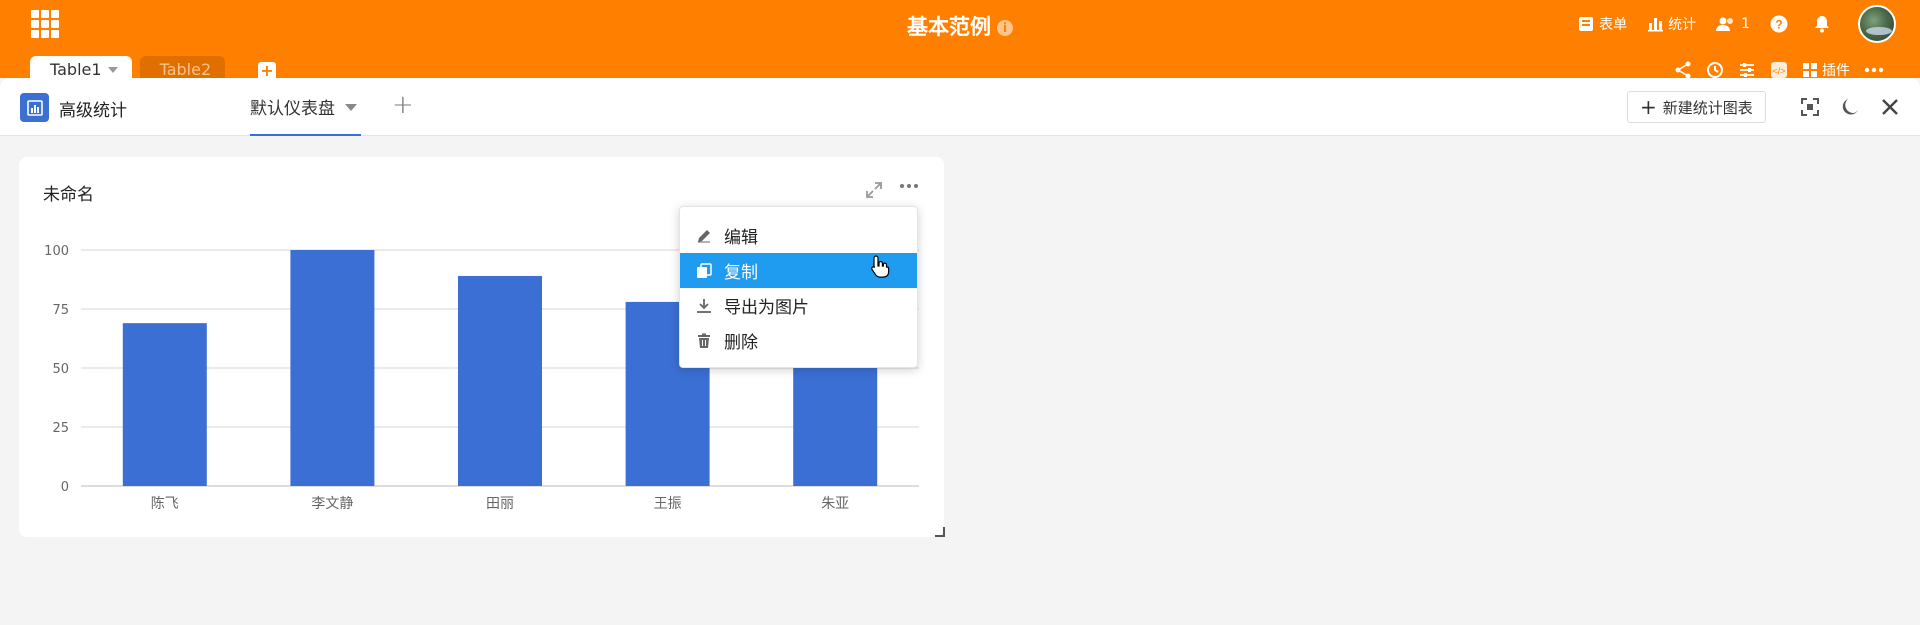 This screenshot has width=1920, height=625. Describe the element at coordinates (1586, 24) in the screenshot. I see `form-icon` at that location.